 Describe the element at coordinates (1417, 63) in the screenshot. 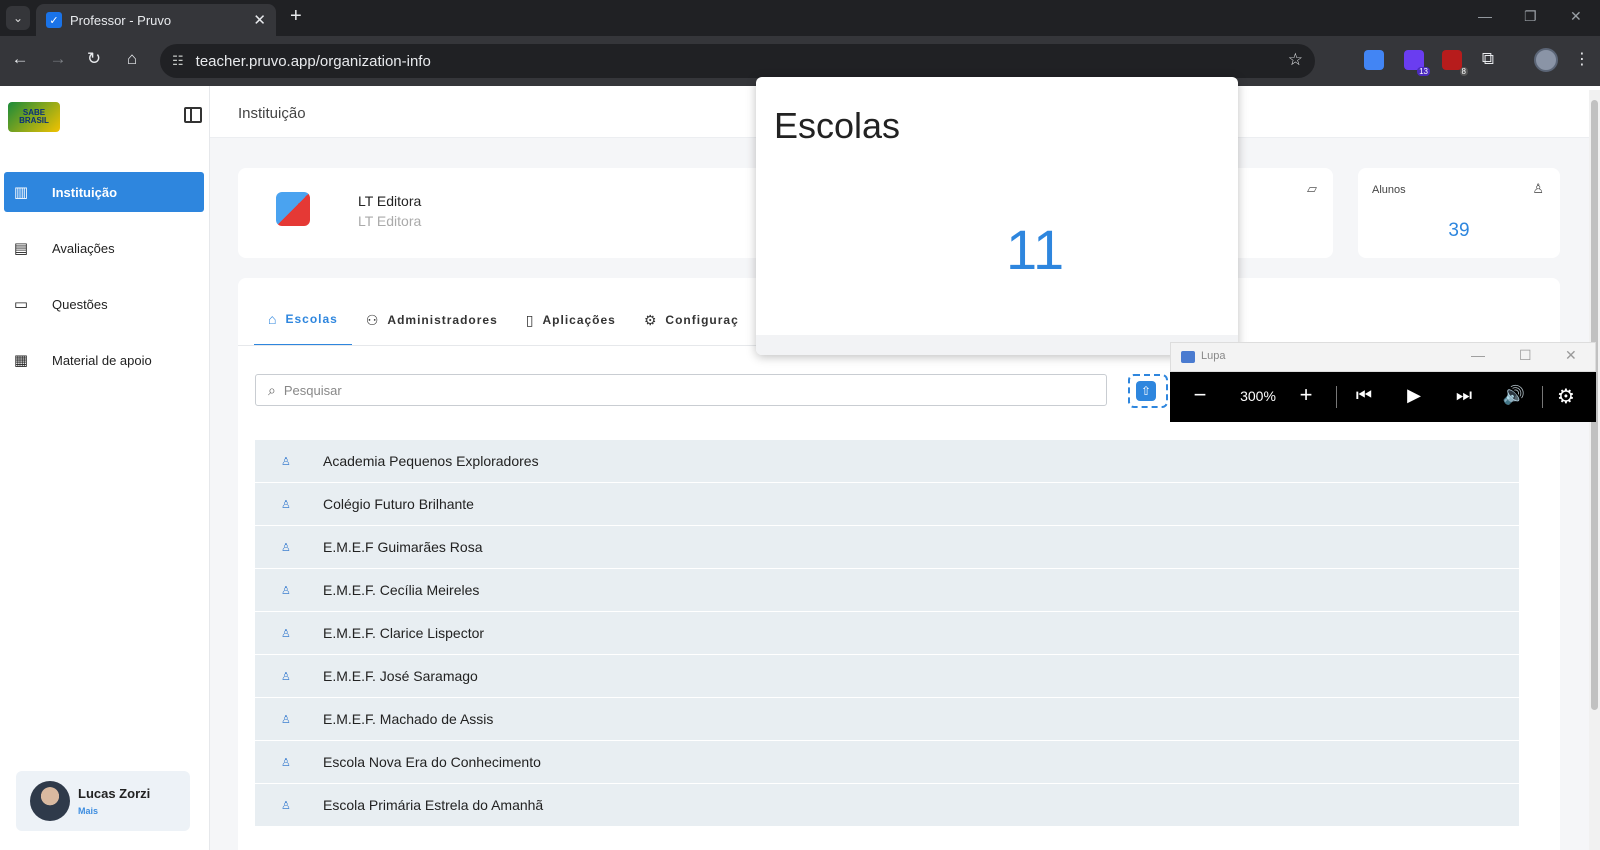

I see `extension-icon: 13` at that location.